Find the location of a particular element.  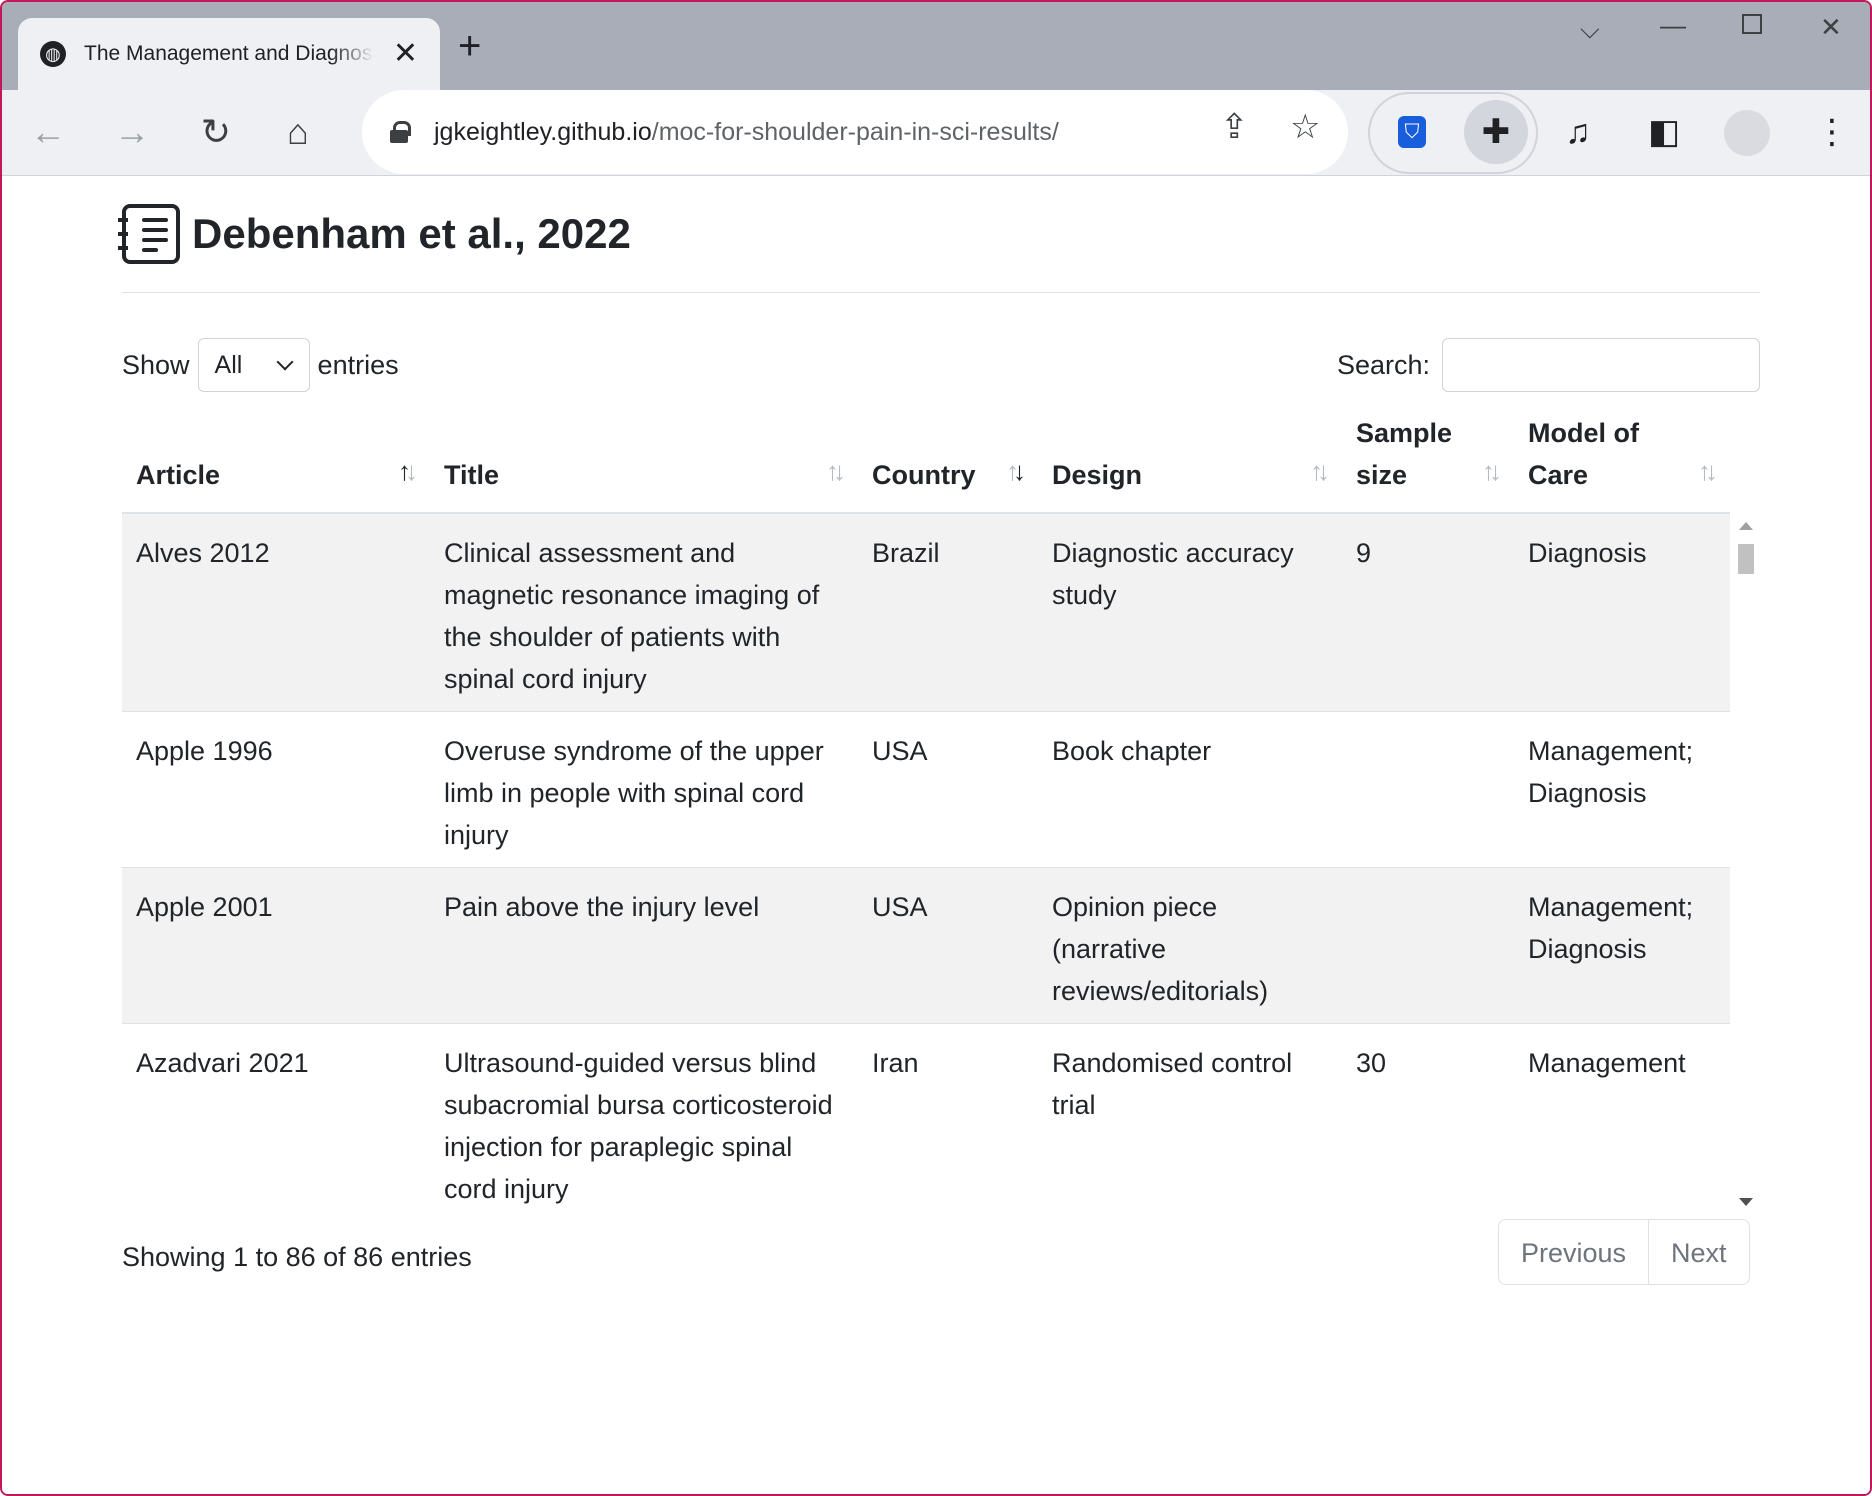

page-heading: Debenham et al., 2022 is located at coordinates (374, 234).